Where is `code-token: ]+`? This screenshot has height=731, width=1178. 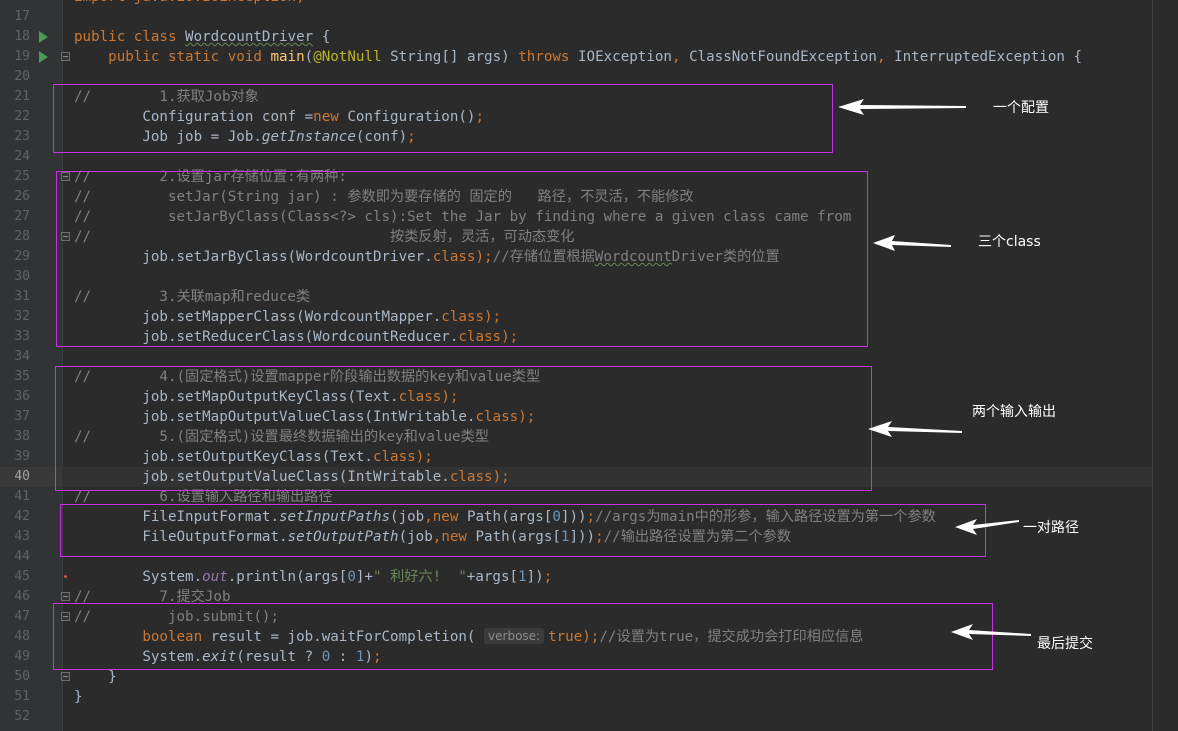
code-token: ]+ is located at coordinates (364, 577).